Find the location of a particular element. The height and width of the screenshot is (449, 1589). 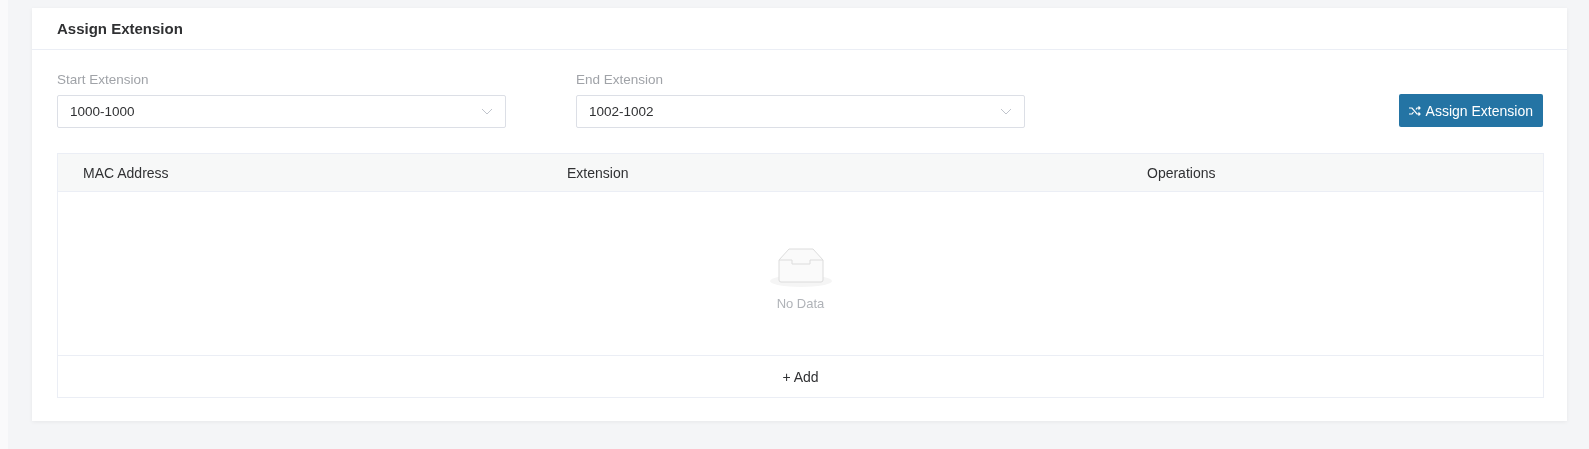

field-label: Start Extension is located at coordinates (103, 79).